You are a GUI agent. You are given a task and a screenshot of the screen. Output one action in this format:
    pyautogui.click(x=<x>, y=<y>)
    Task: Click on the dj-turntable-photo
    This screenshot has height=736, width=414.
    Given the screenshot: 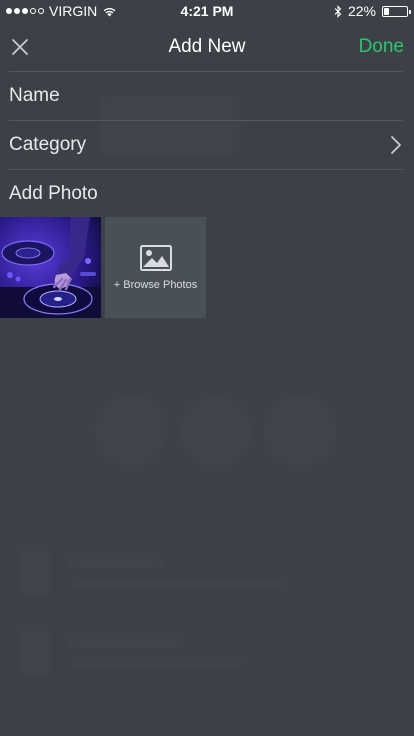 What is the action you would take?
    pyautogui.click(x=50, y=267)
    